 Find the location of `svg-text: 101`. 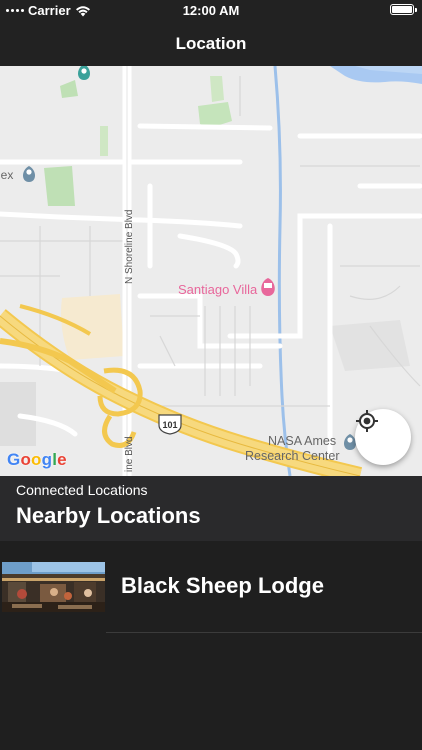

svg-text: 101 is located at coordinates (169, 425).